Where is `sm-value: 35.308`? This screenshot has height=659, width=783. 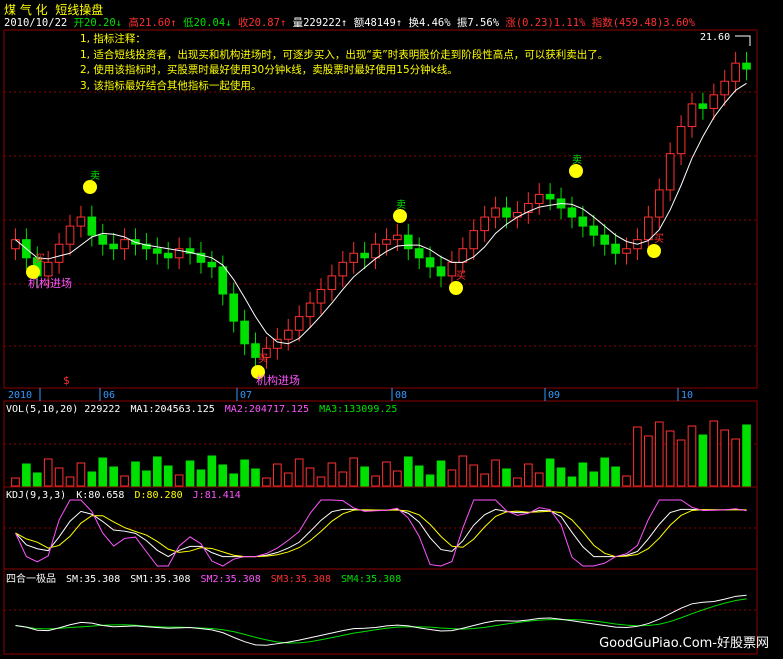
sm-value: 35.308 is located at coordinates (102, 579).